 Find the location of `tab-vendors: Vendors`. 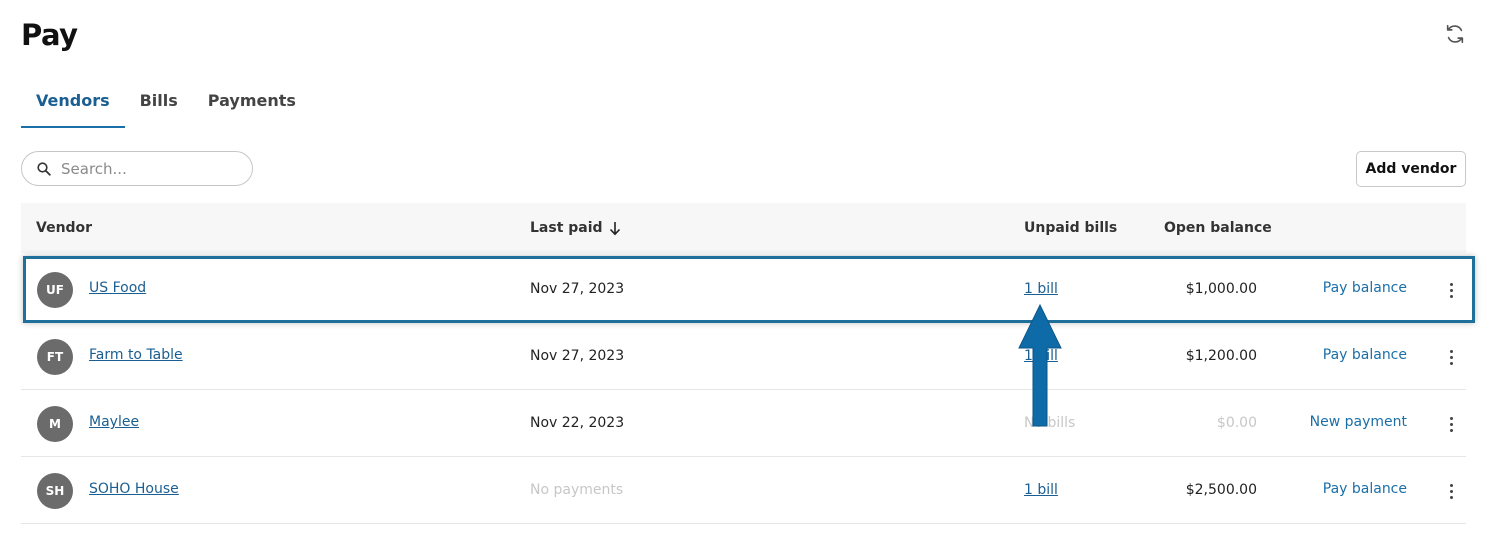

tab-vendors: Vendors is located at coordinates (73, 104).